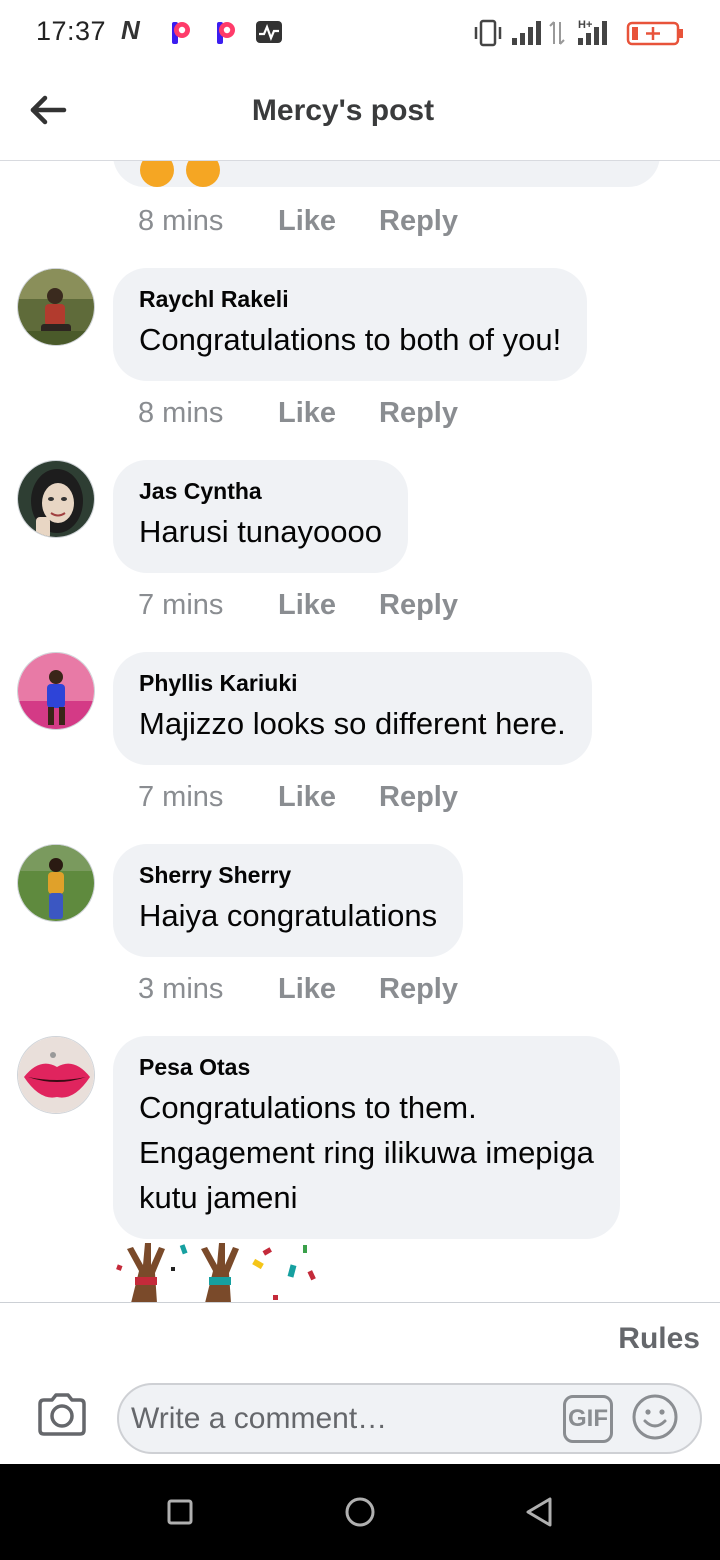  What do you see at coordinates (360, 1302) in the screenshot?
I see `composer-divider` at bounding box center [360, 1302].